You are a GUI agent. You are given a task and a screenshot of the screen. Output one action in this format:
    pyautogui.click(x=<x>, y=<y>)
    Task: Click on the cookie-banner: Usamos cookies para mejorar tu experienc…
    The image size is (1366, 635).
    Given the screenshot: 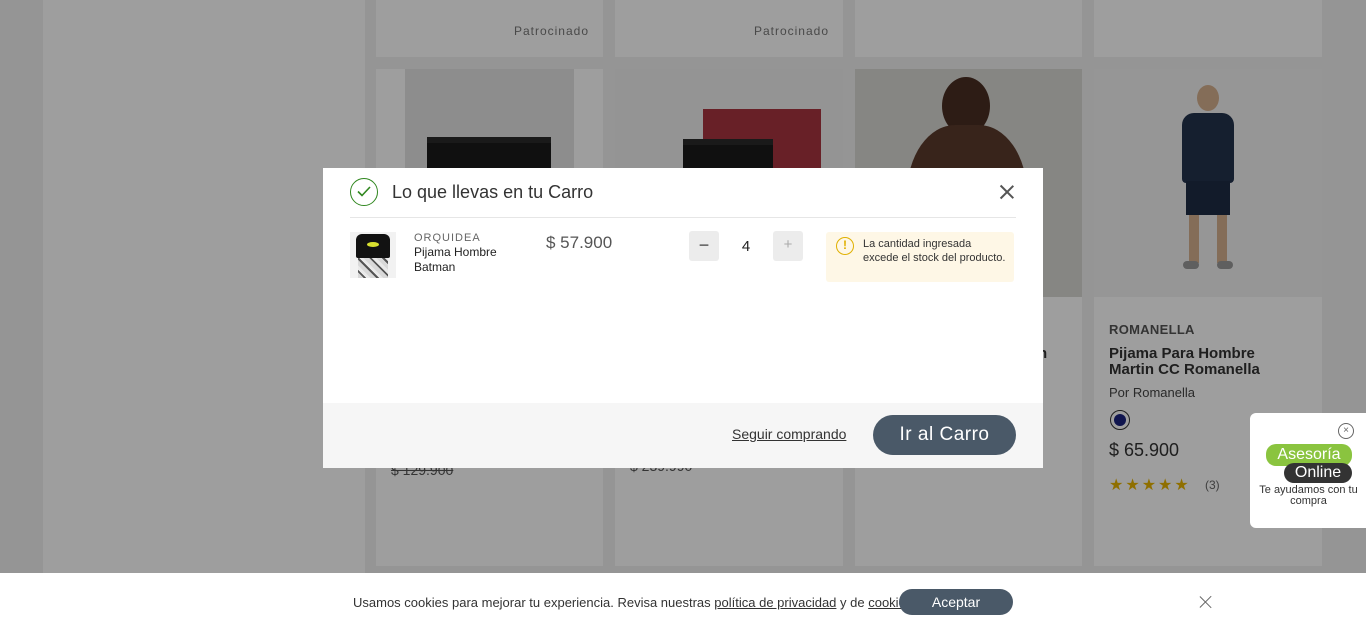 What is the action you would take?
    pyautogui.click(x=683, y=604)
    